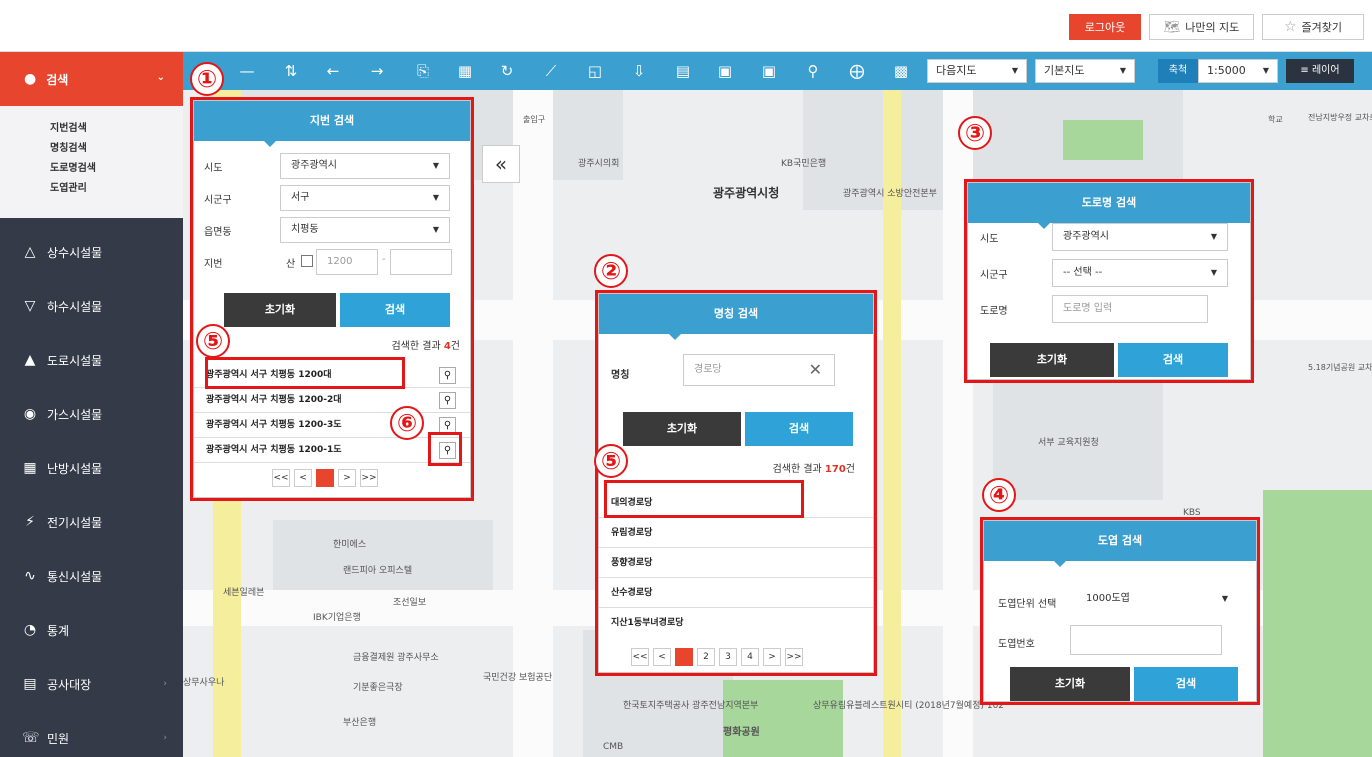 Image resolution: width=1372 pixels, height=757 pixels. I want to click on sidebar-item-sewer: ▽ 하수시설물, so click(91, 306).